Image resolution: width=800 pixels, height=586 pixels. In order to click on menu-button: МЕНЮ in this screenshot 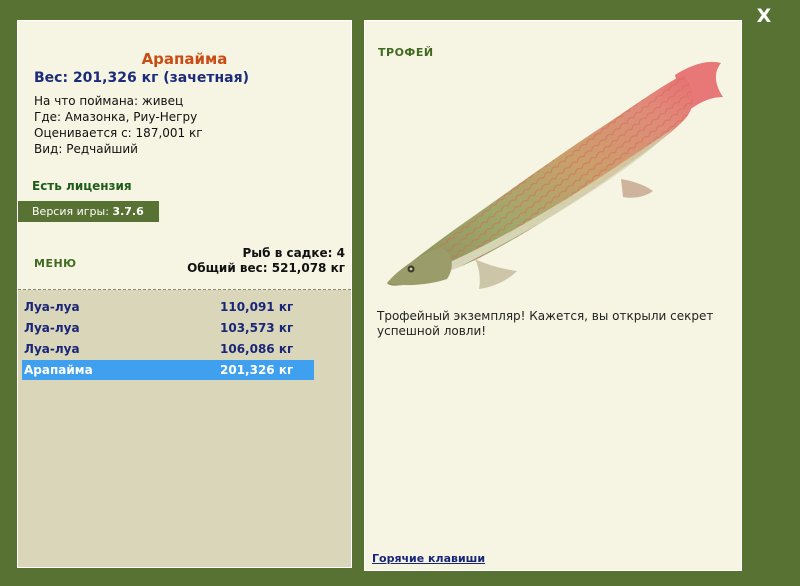, I will do `click(55, 263)`.